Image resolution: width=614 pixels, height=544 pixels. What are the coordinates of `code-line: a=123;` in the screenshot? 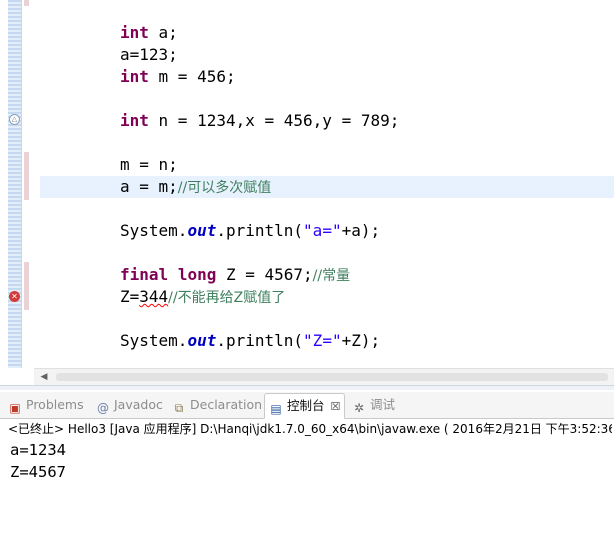 It's located at (149, 55).